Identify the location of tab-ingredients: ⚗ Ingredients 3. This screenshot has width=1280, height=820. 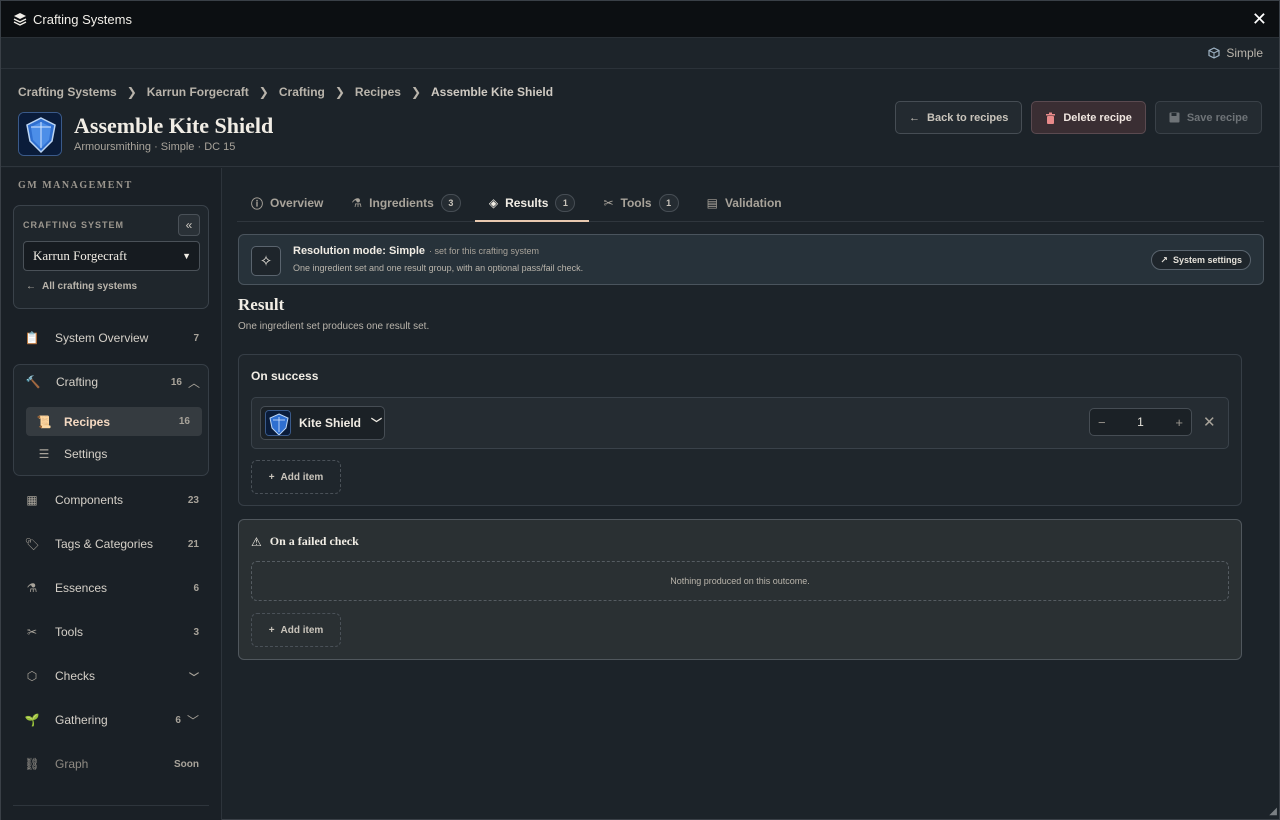
(405, 203).